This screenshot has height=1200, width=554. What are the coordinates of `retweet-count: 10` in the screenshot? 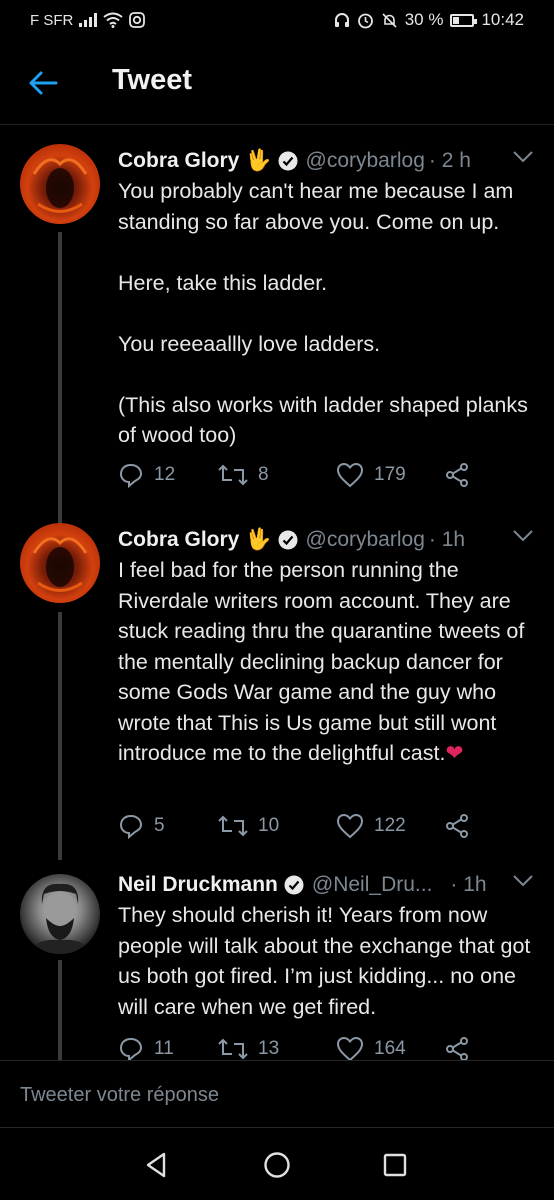 It's located at (269, 825).